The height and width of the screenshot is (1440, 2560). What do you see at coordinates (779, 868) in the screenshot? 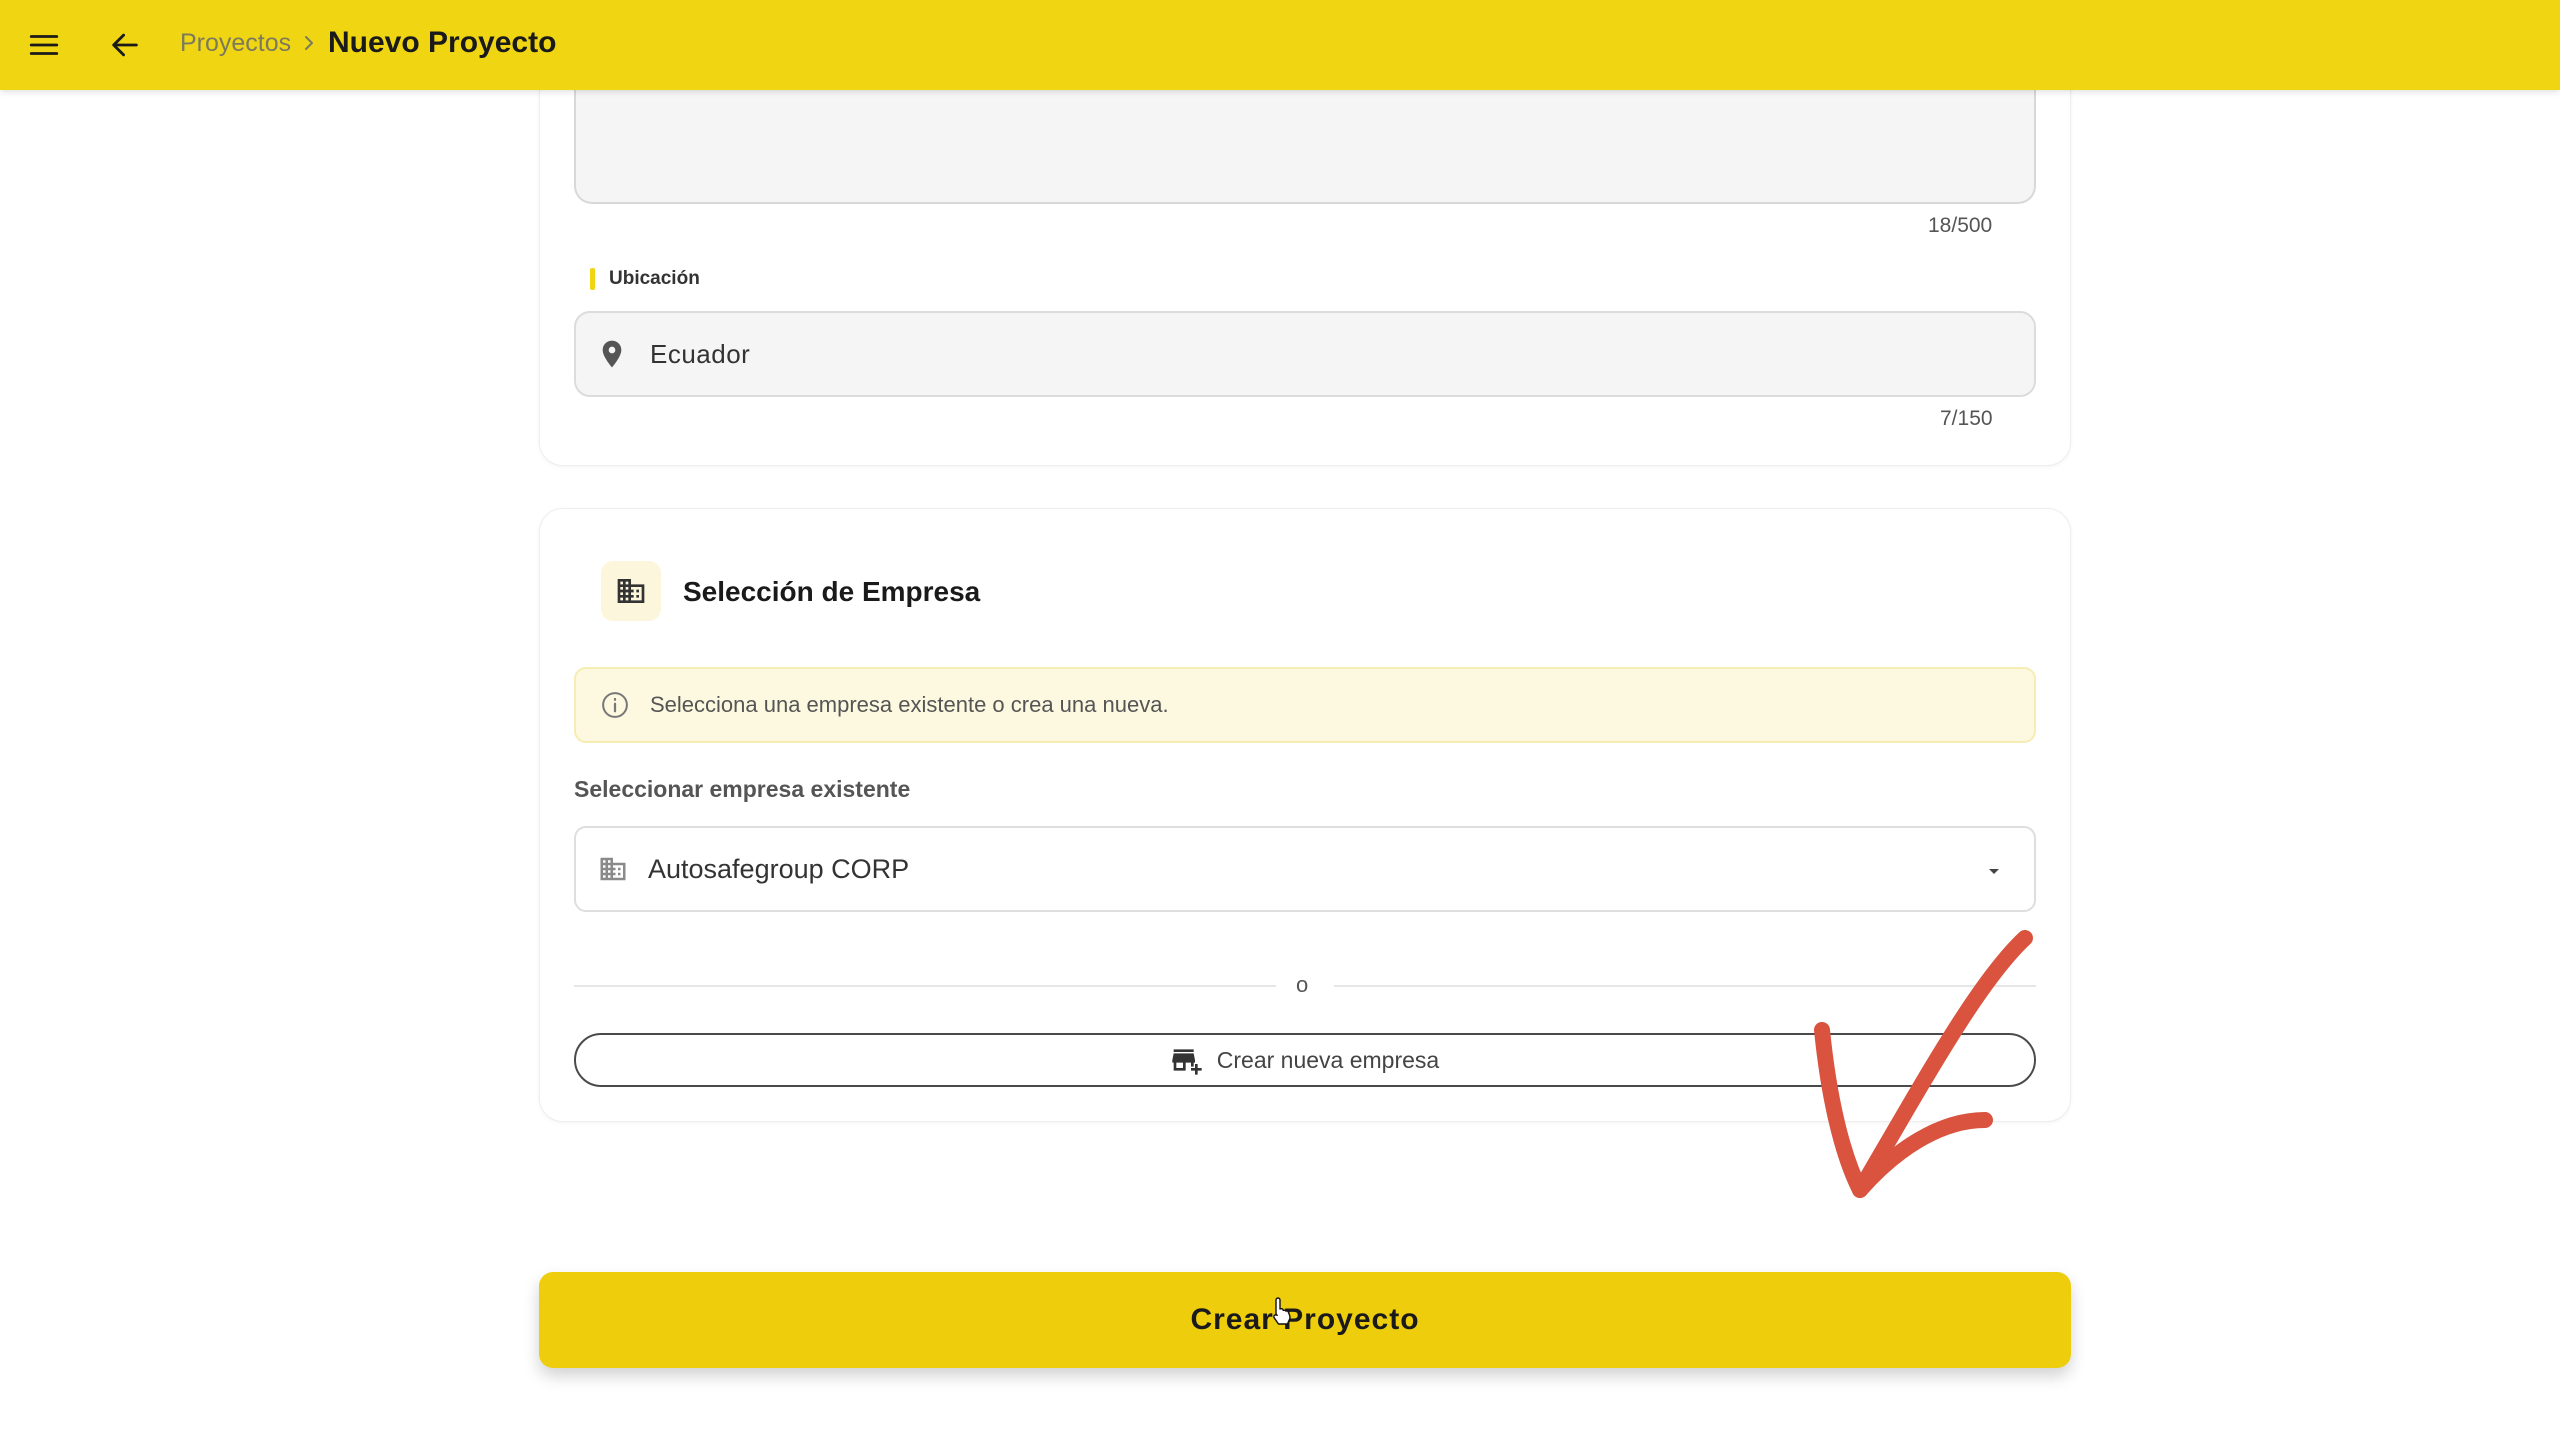
I see `selected-company-value: Autosafegroup CORP` at bounding box center [779, 868].